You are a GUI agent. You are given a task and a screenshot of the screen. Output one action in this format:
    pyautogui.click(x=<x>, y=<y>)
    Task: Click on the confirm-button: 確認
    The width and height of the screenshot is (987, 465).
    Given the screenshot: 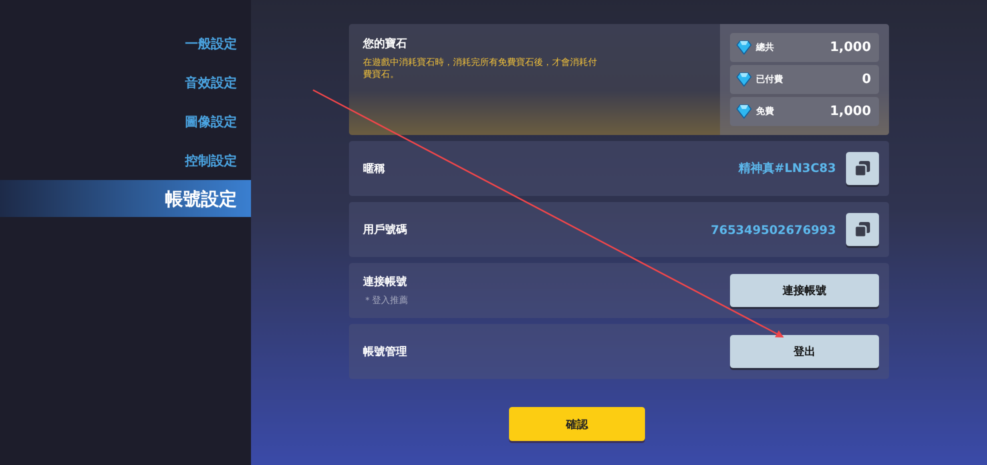 What is the action you would take?
    pyautogui.click(x=577, y=424)
    